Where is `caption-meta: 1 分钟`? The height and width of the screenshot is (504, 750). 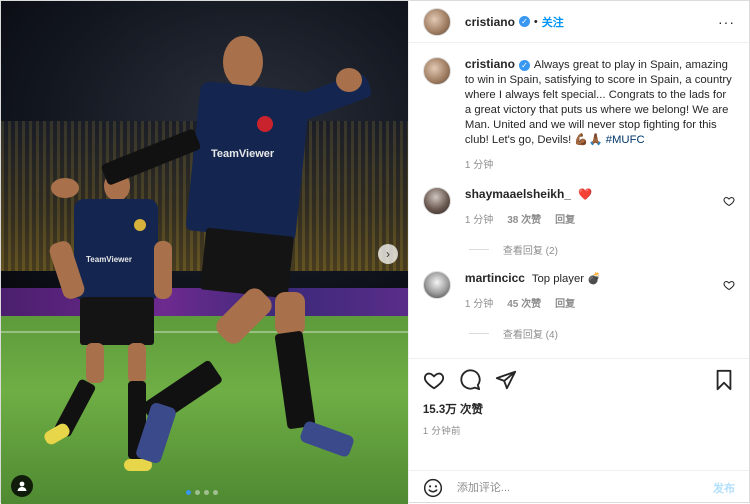
caption-meta: 1 分钟 is located at coordinates (600, 165).